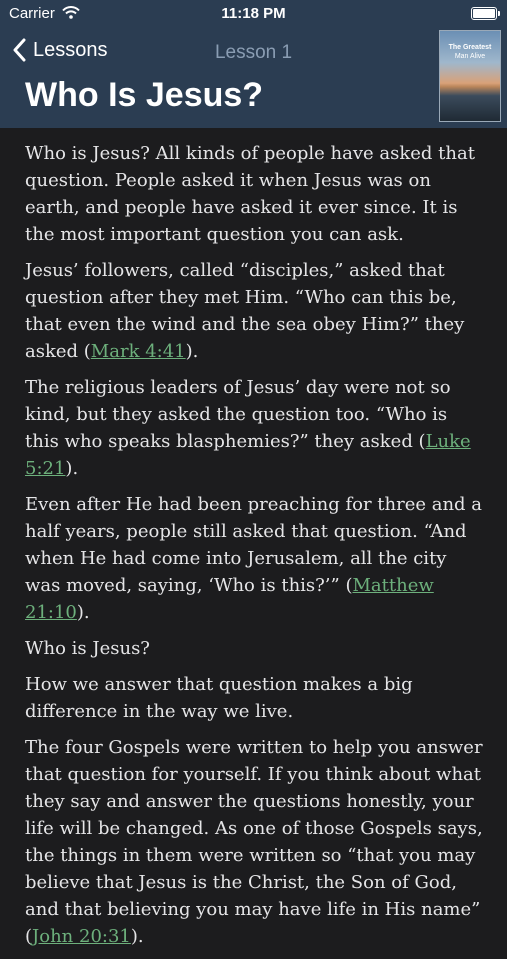  I want to click on paragraph-text: Who is Jesus?, so click(87, 648).